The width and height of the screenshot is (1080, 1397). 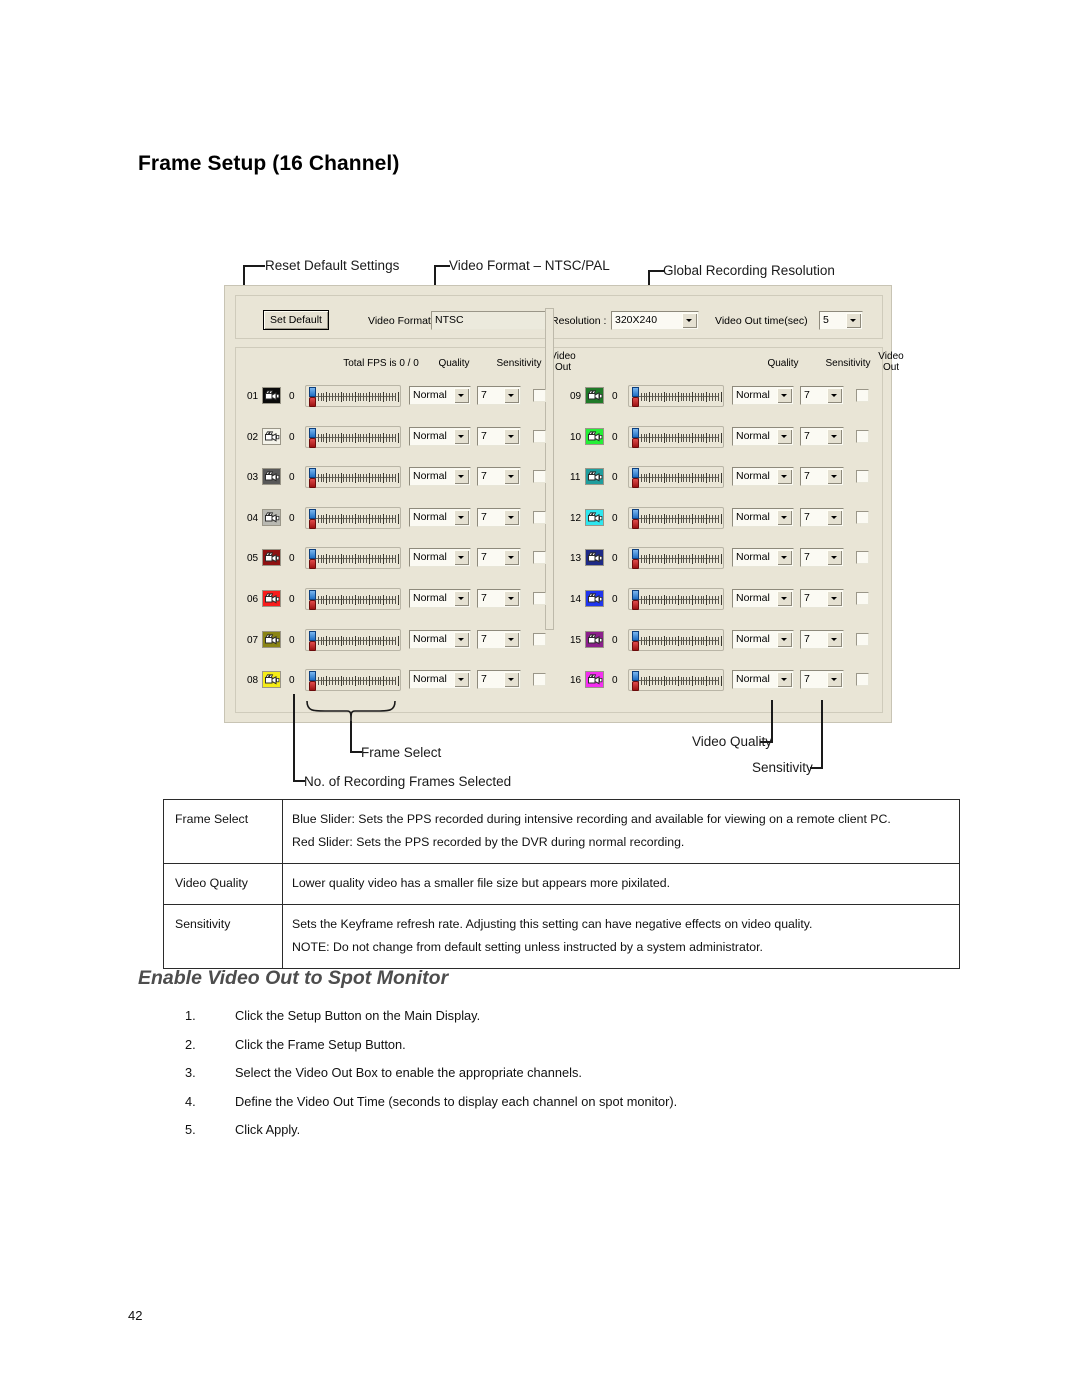 I want to click on resolution-dropdown: 320X240, so click(x=655, y=320).